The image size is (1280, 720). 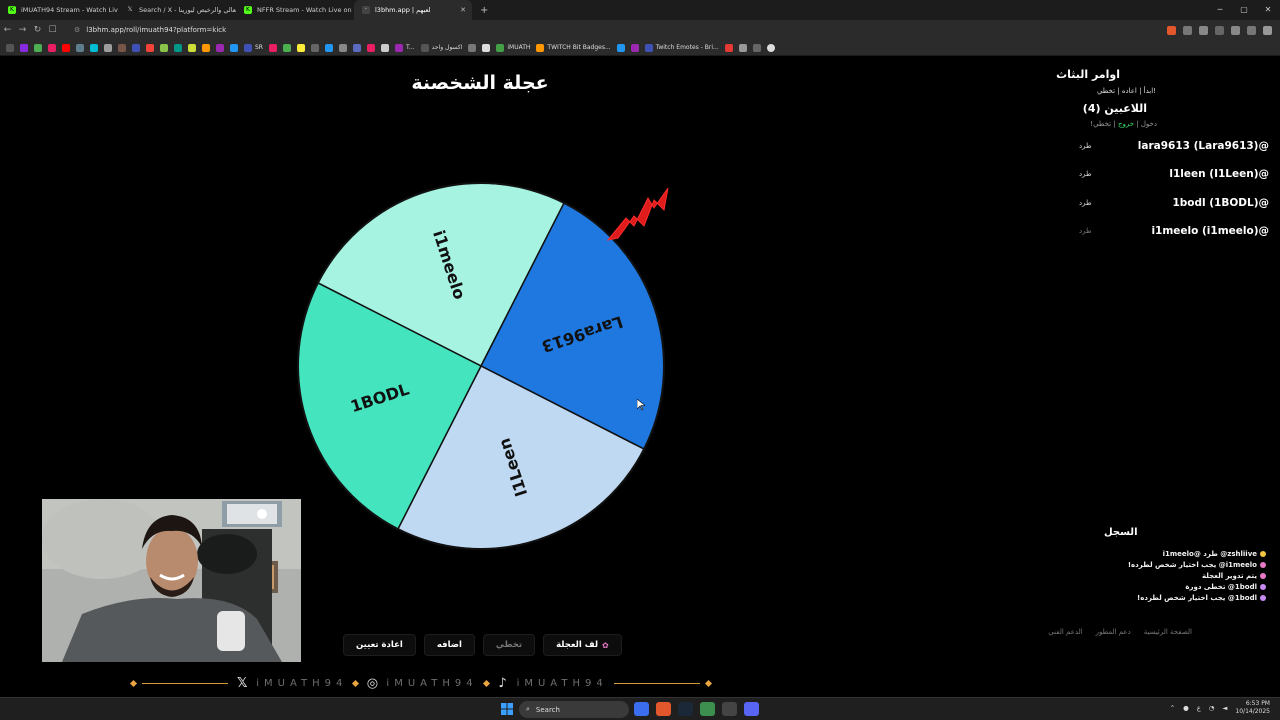 What do you see at coordinates (1220, 10) in the screenshot?
I see `minimize-icon: ─` at bounding box center [1220, 10].